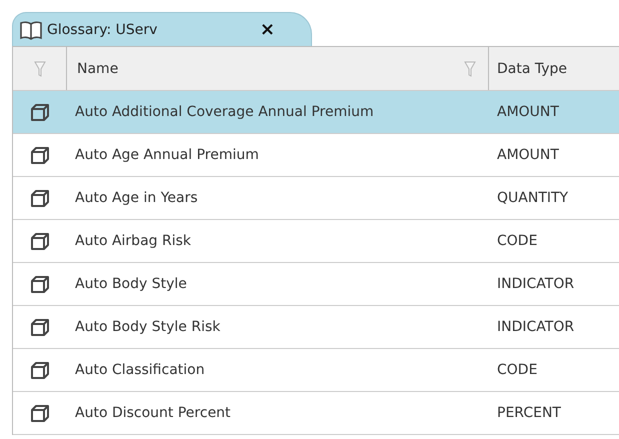 Image resolution: width=619 pixels, height=439 pixels. I want to click on table-row: Auto Age in Years QUANTITY, so click(316, 198).